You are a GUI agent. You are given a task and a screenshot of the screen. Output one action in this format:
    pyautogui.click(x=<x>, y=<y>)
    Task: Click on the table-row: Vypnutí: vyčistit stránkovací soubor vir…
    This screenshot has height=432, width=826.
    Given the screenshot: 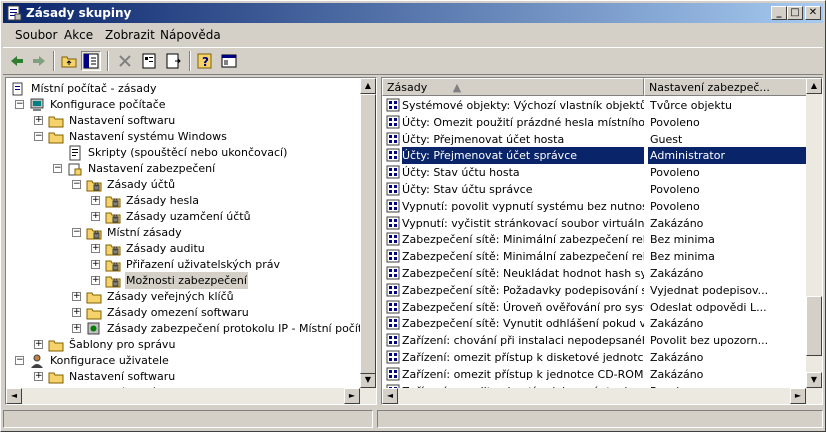 What is the action you would take?
    pyautogui.click(x=594, y=223)
    